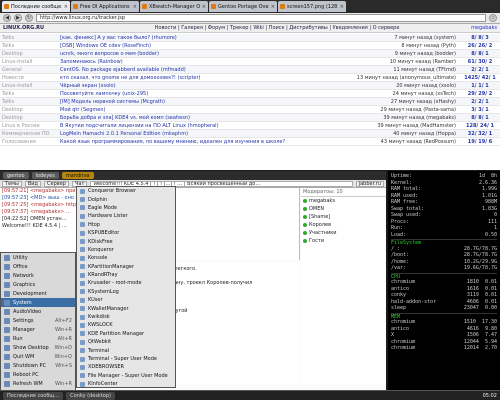 This screenshot has width=500, height=400. I want to click on forum-cell: Коммерческое ПО, so click(30, 134).